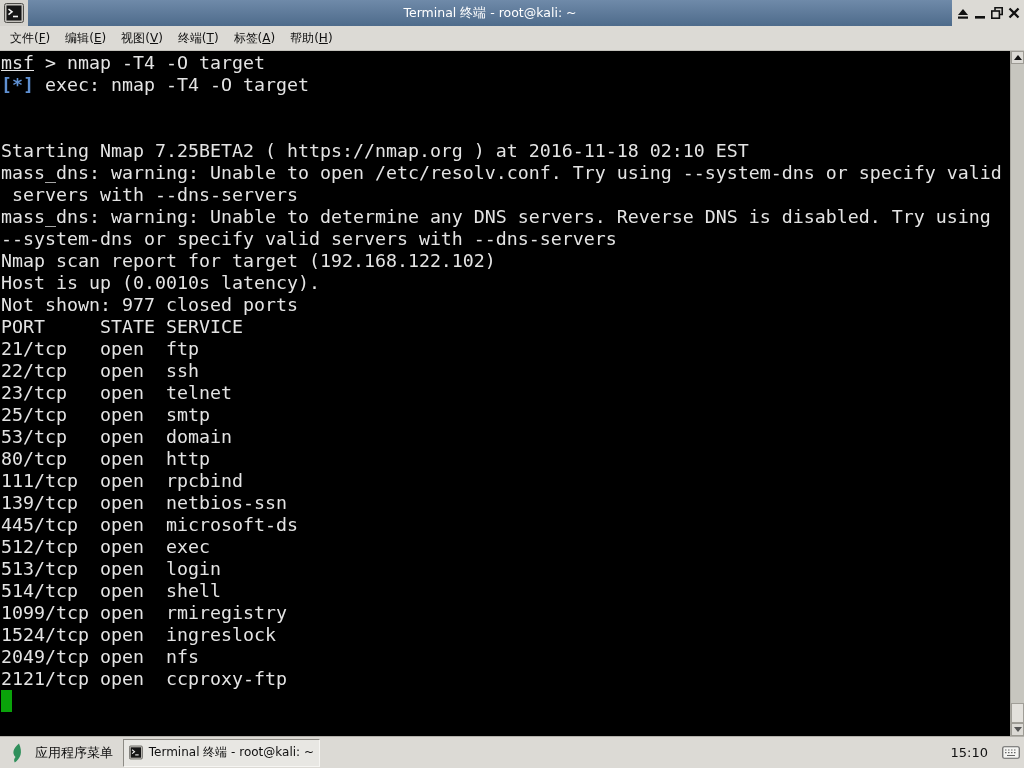  I want to click on menu-item: 视图(V), so click(142, 38).